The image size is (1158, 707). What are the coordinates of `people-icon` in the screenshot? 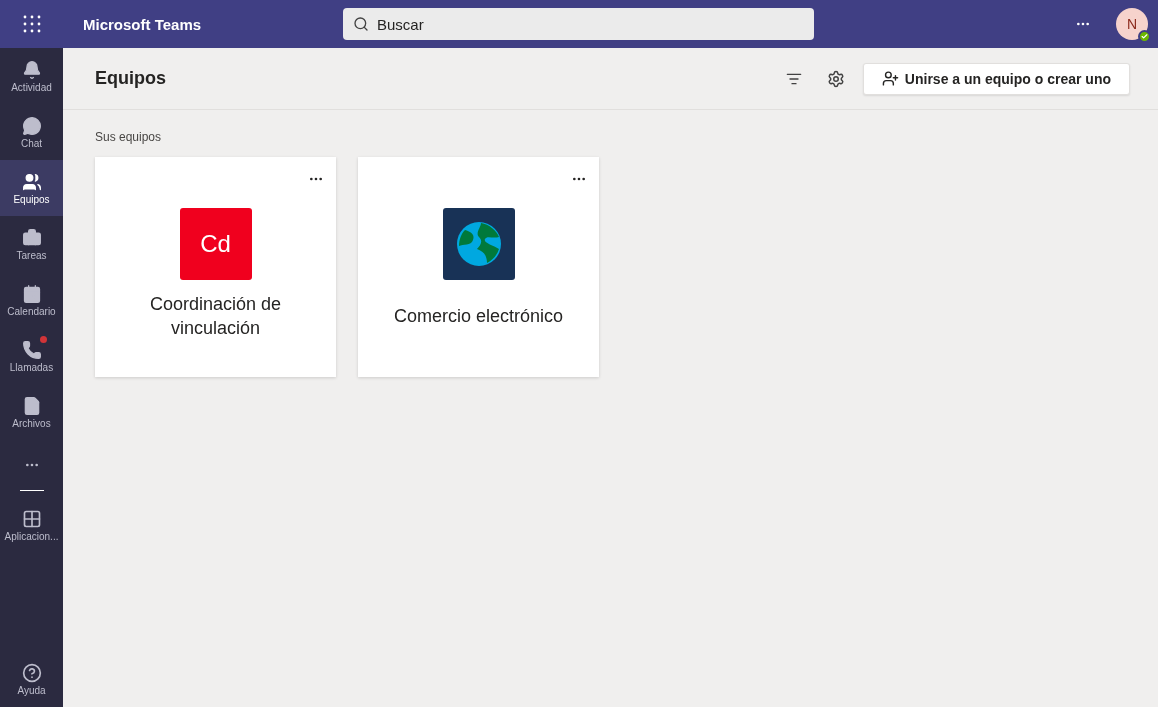 It's located at (31, 181).